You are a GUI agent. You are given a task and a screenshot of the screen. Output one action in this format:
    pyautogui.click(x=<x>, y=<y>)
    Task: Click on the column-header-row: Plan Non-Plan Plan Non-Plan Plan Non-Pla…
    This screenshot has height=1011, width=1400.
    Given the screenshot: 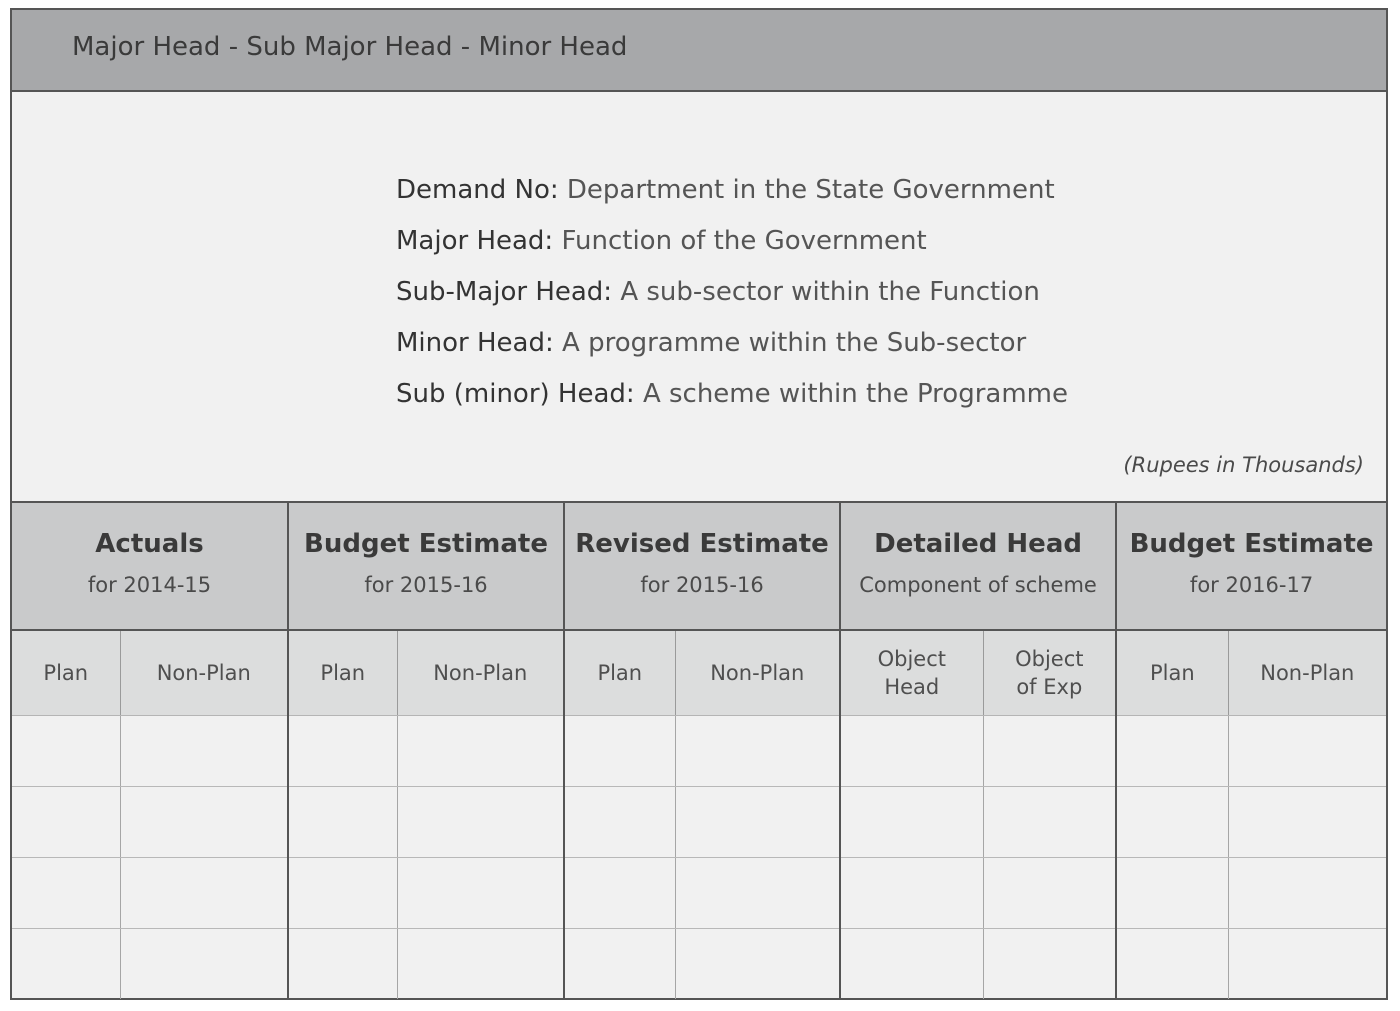 What is the action you would take?
    pyautogui.click(x=699, y=673)
    